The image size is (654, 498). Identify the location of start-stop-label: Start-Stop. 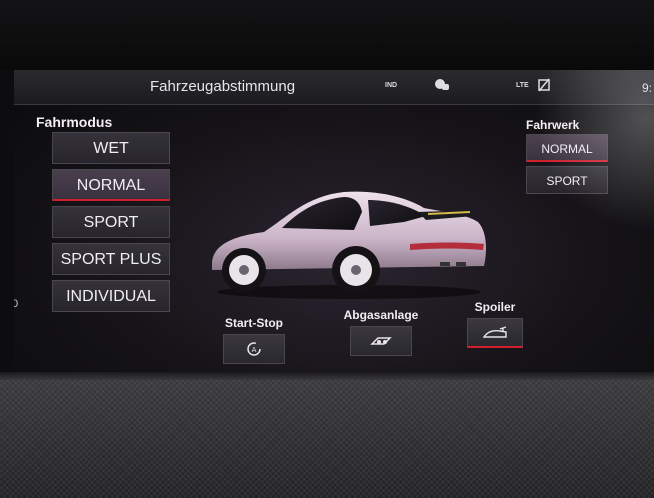
(254, 323).